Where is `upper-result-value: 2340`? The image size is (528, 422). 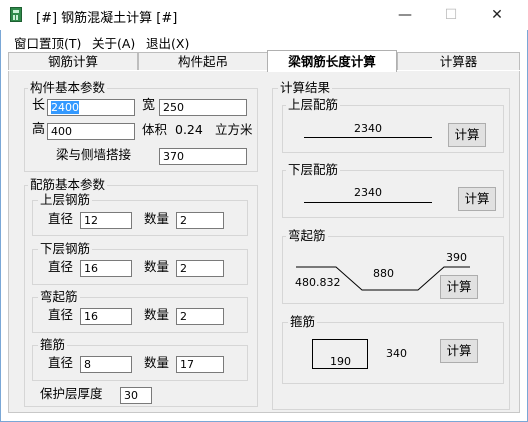
upper-result-value: 2340 is located at coordinates (368, 128).